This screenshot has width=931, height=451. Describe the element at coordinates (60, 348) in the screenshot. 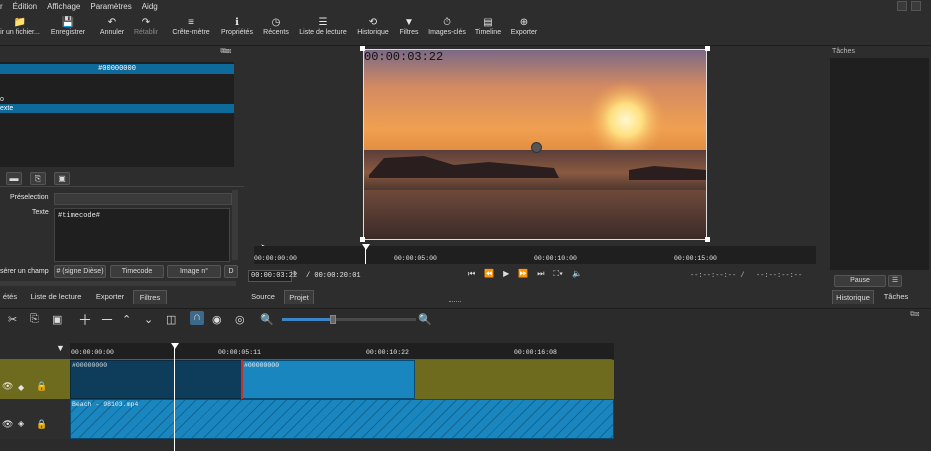

I see `filter-menu-icon: ▼` at that location.